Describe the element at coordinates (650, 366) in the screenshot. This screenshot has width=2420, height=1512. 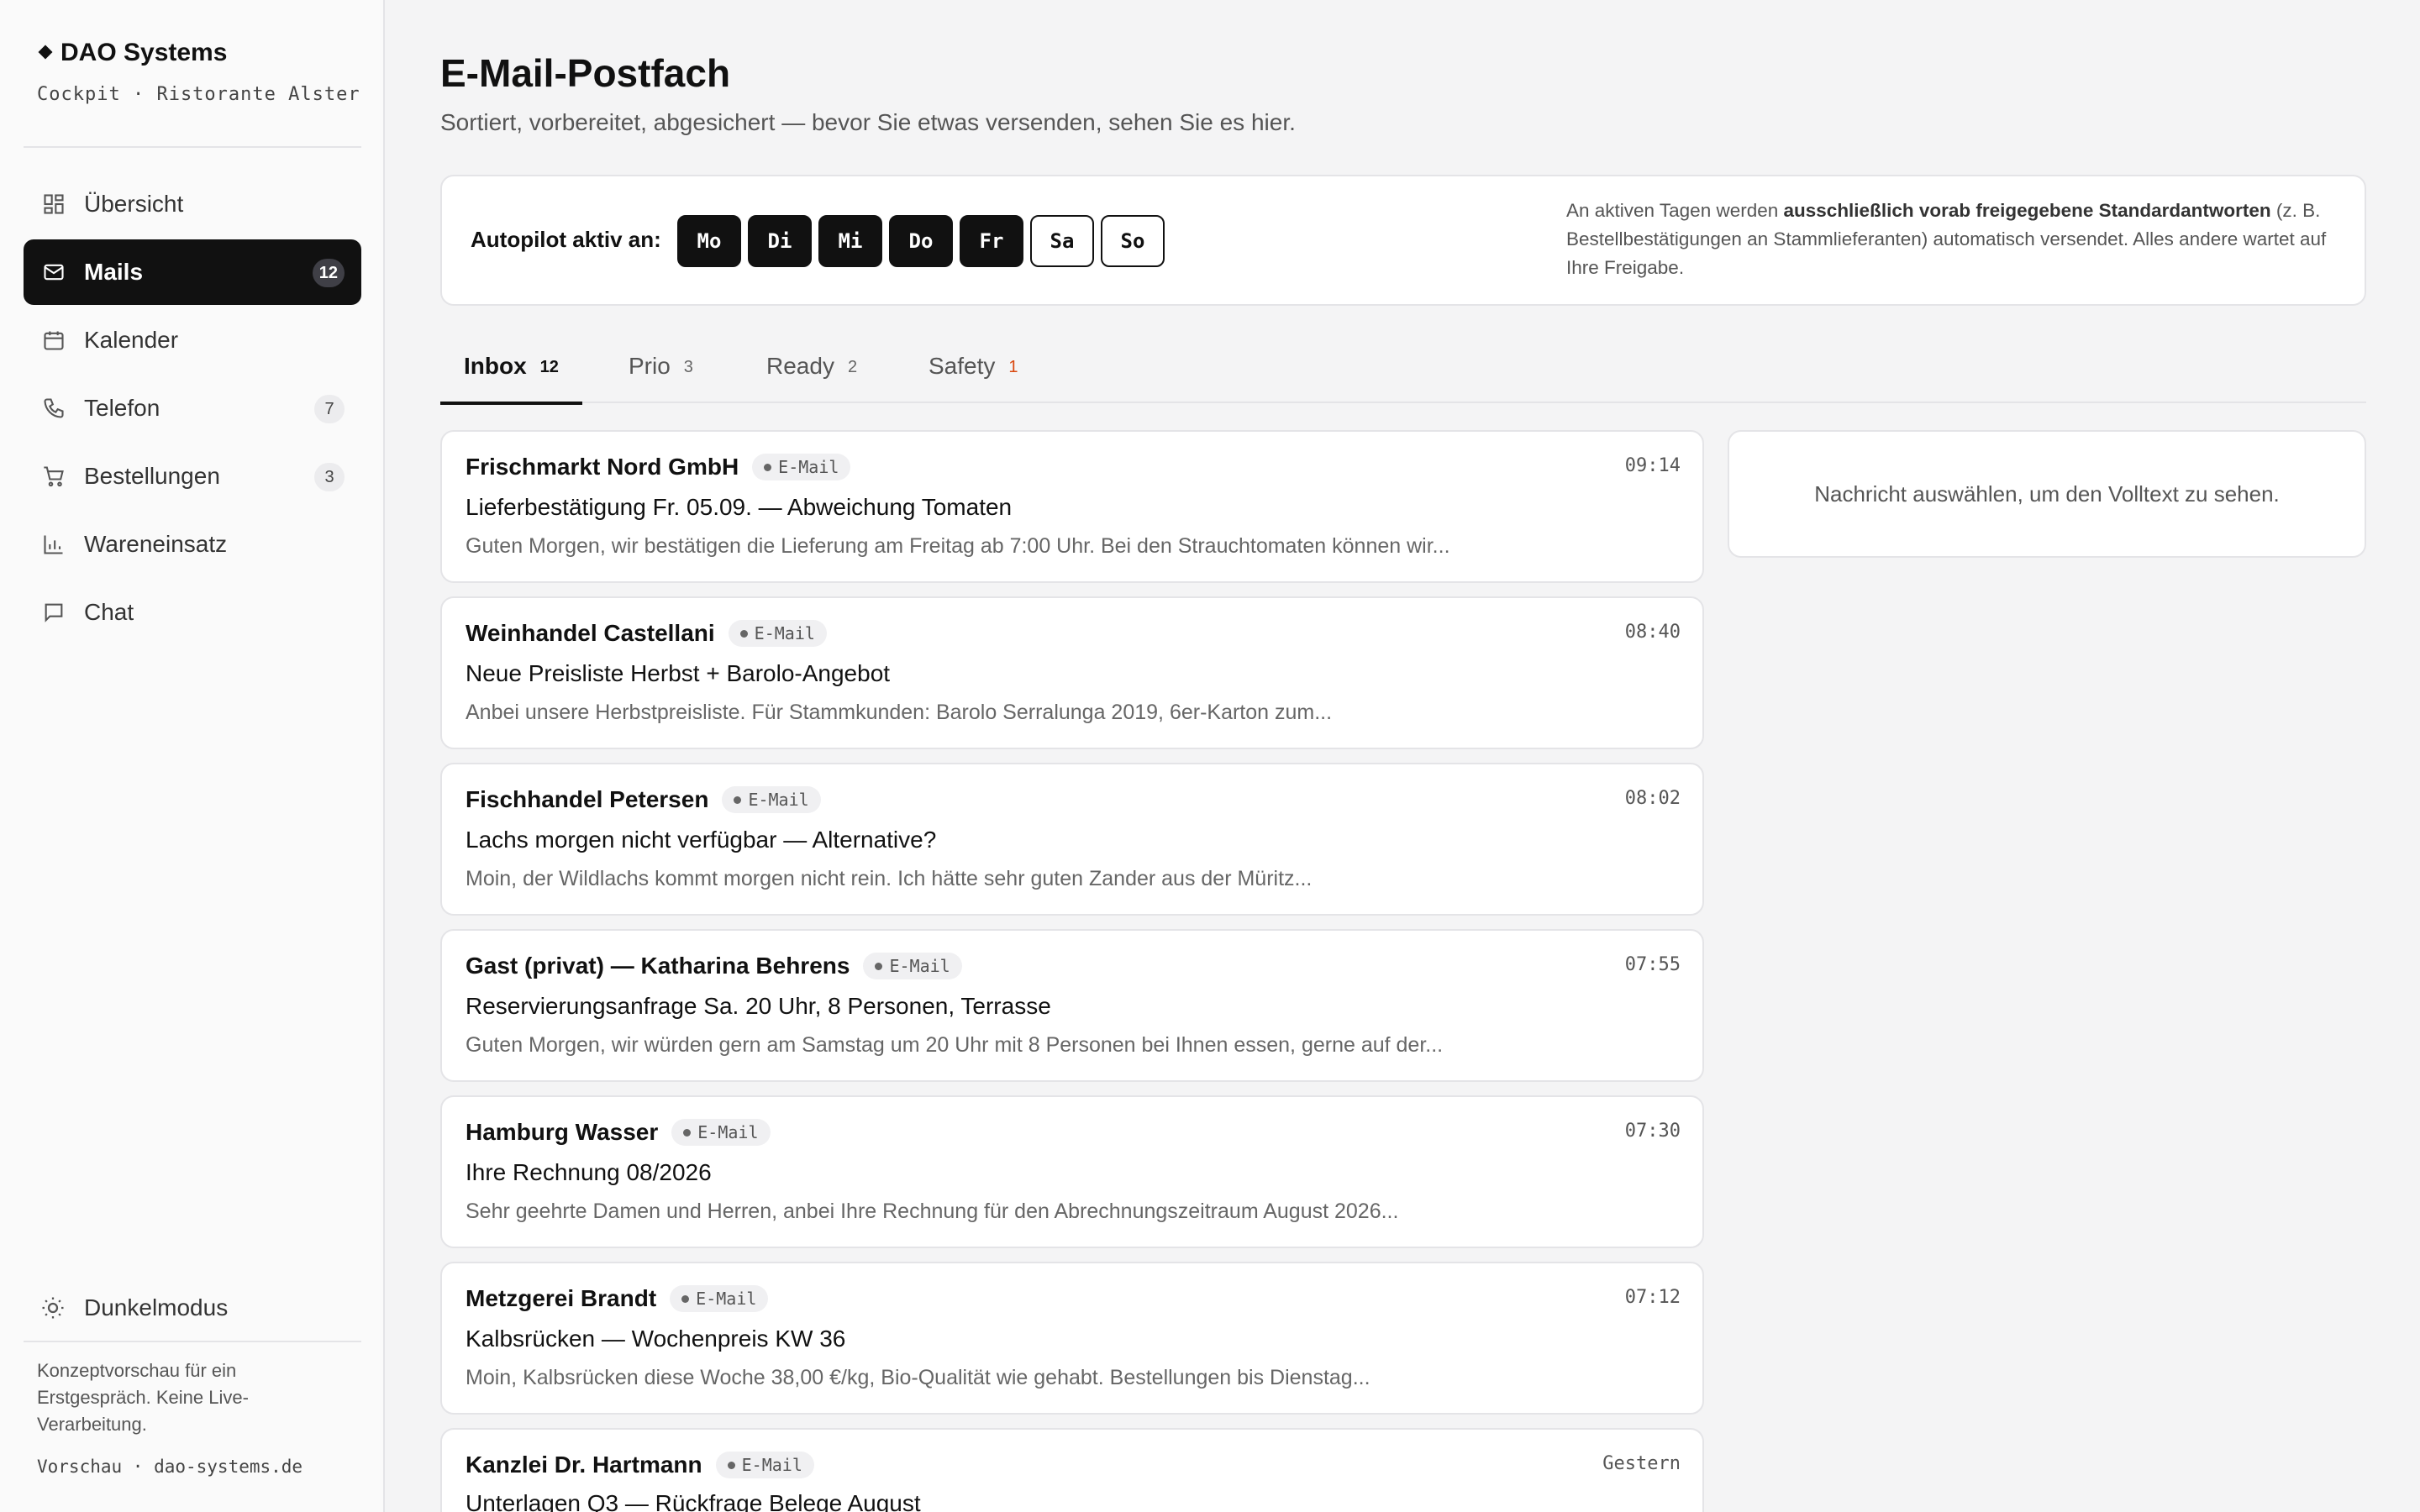
I see `tab-label: Prio` at that location.